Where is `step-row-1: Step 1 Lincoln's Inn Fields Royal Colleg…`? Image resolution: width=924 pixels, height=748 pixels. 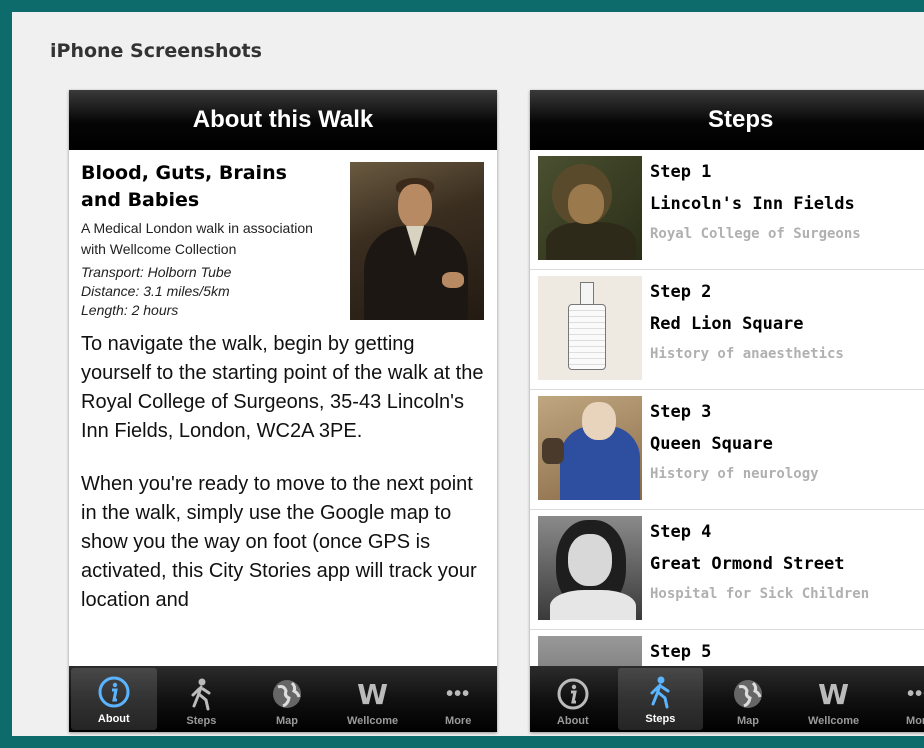 step-row-1: Step 1 Lincoln's Inn Fields Royal Colleg… is located at coordinates (727, 210).